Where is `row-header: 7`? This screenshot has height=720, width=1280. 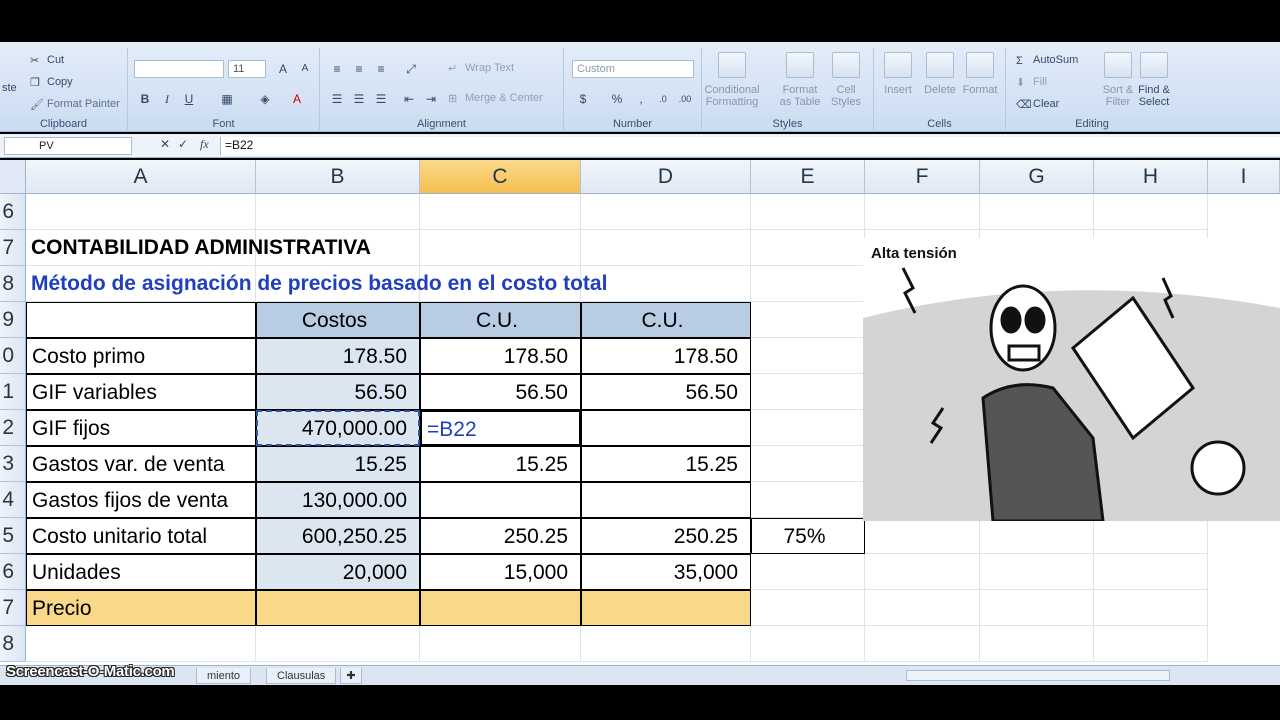
row-header: 7 is located at coordinates (13, 248).